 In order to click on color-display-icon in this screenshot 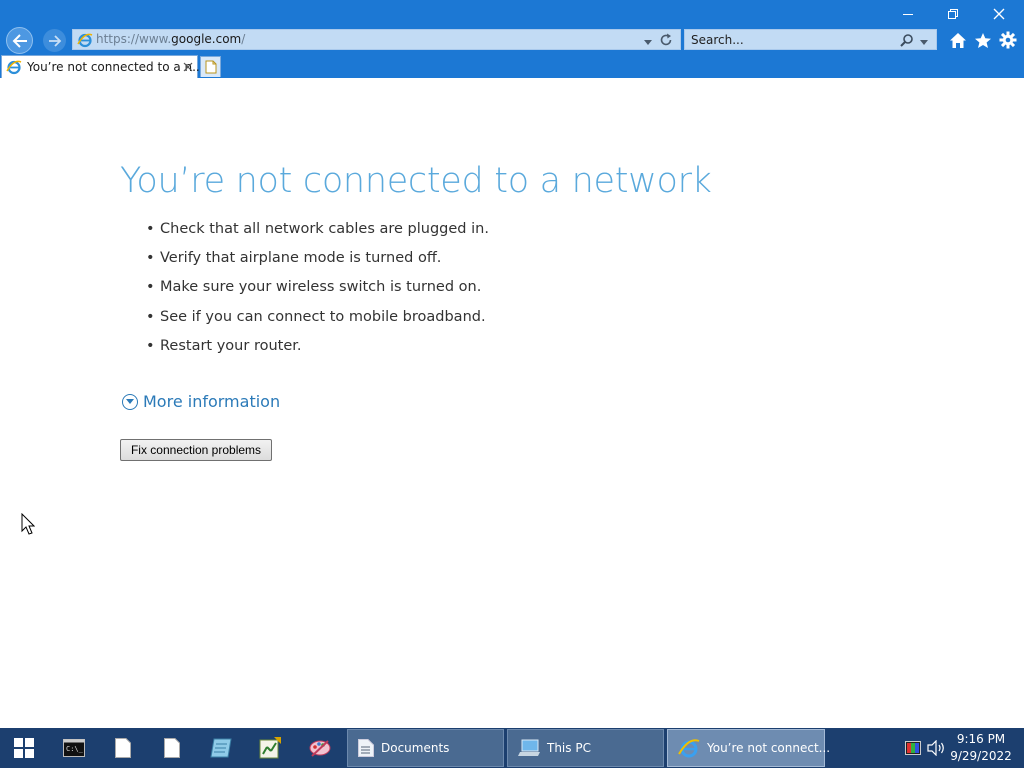, I will do `click(913, 748)`.